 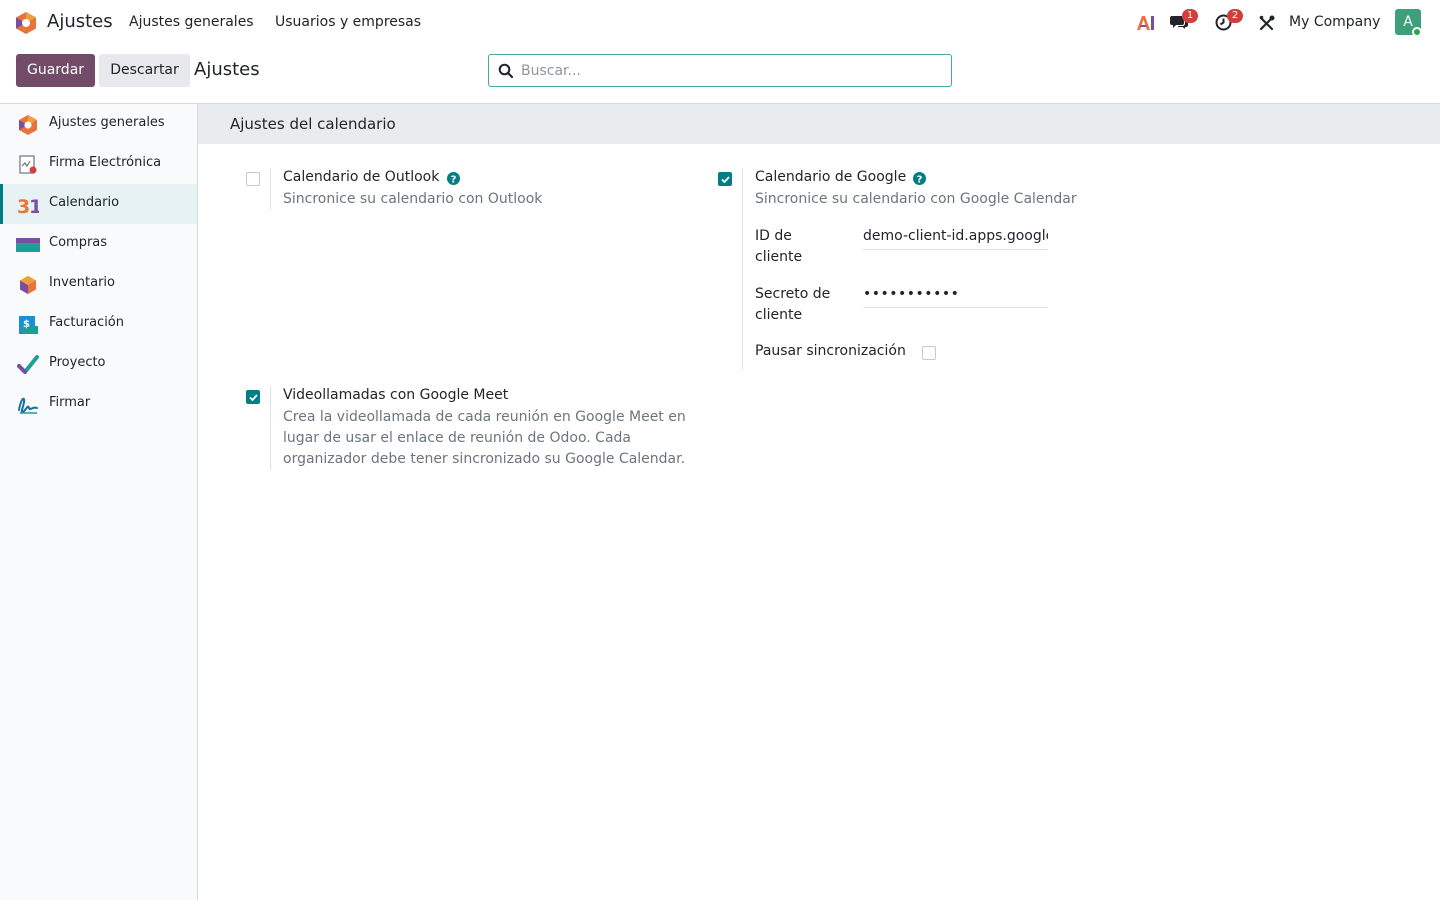 I want to click on client-id-field: demo-client-id.apps.google, so click(x=955, y=239).